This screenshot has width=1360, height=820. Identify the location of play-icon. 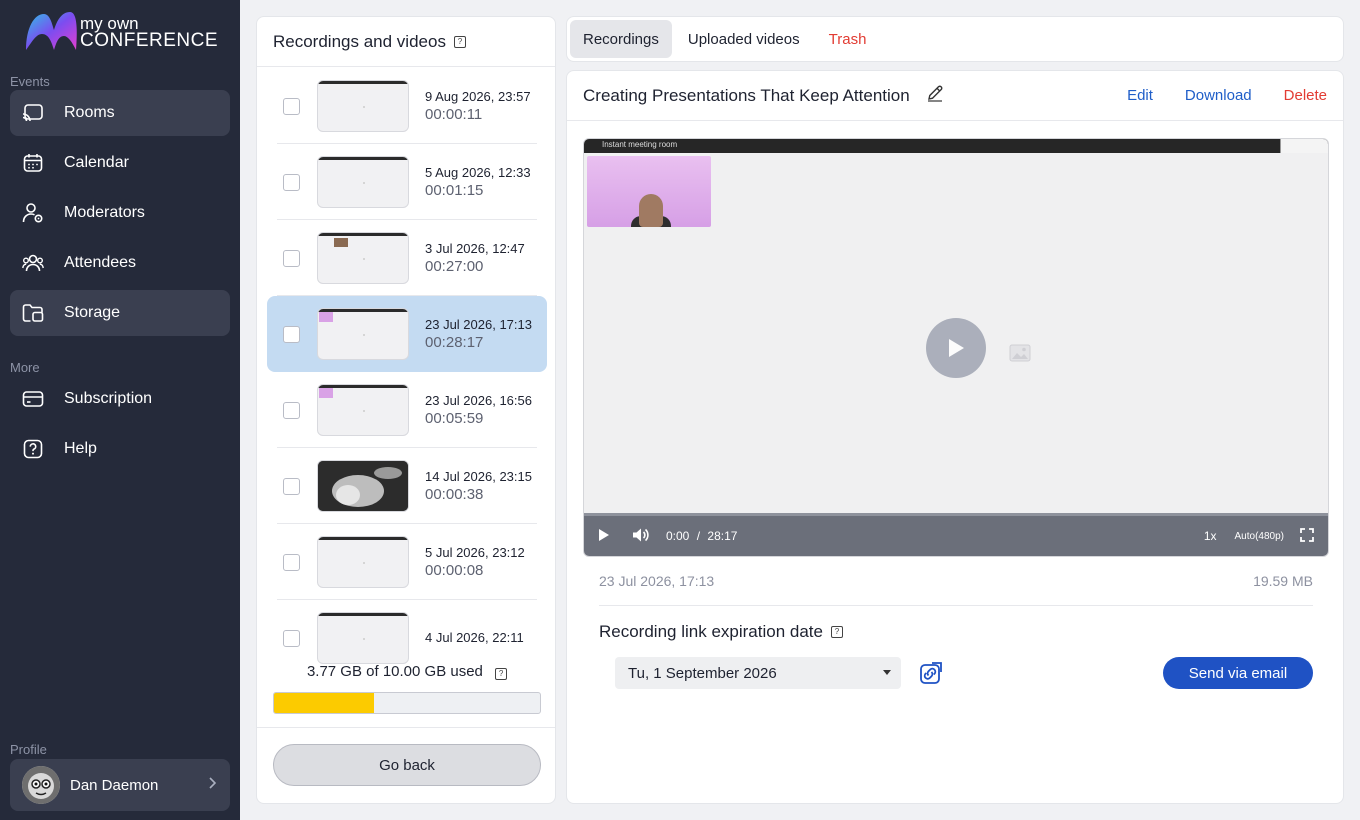
(604, 536).